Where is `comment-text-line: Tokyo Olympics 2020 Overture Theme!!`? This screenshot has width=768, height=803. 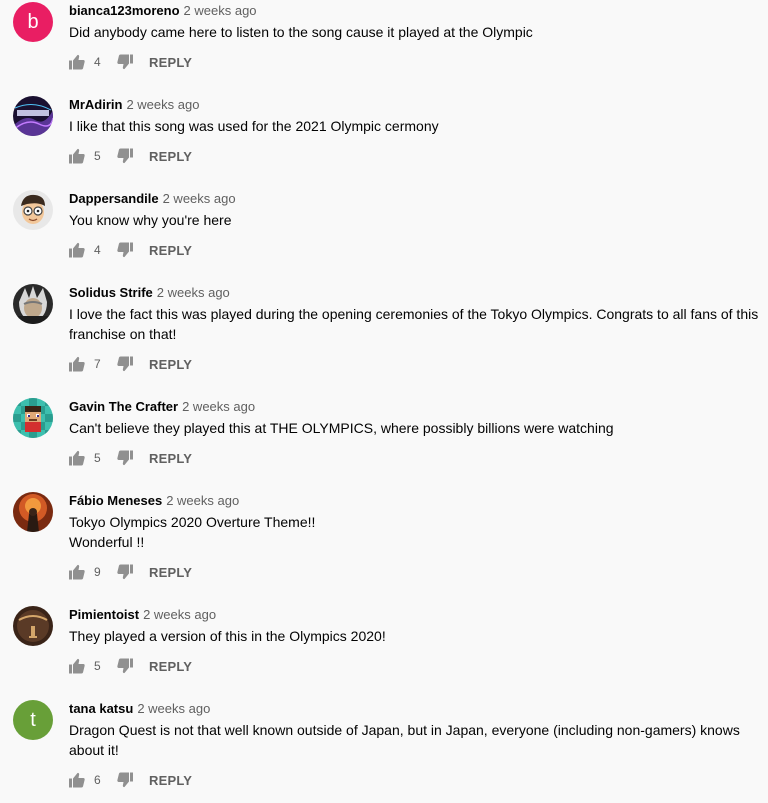 comment-text-line: Tokyo Olympics 2020 Overture Theme!! is located at coordinates (192, 522).